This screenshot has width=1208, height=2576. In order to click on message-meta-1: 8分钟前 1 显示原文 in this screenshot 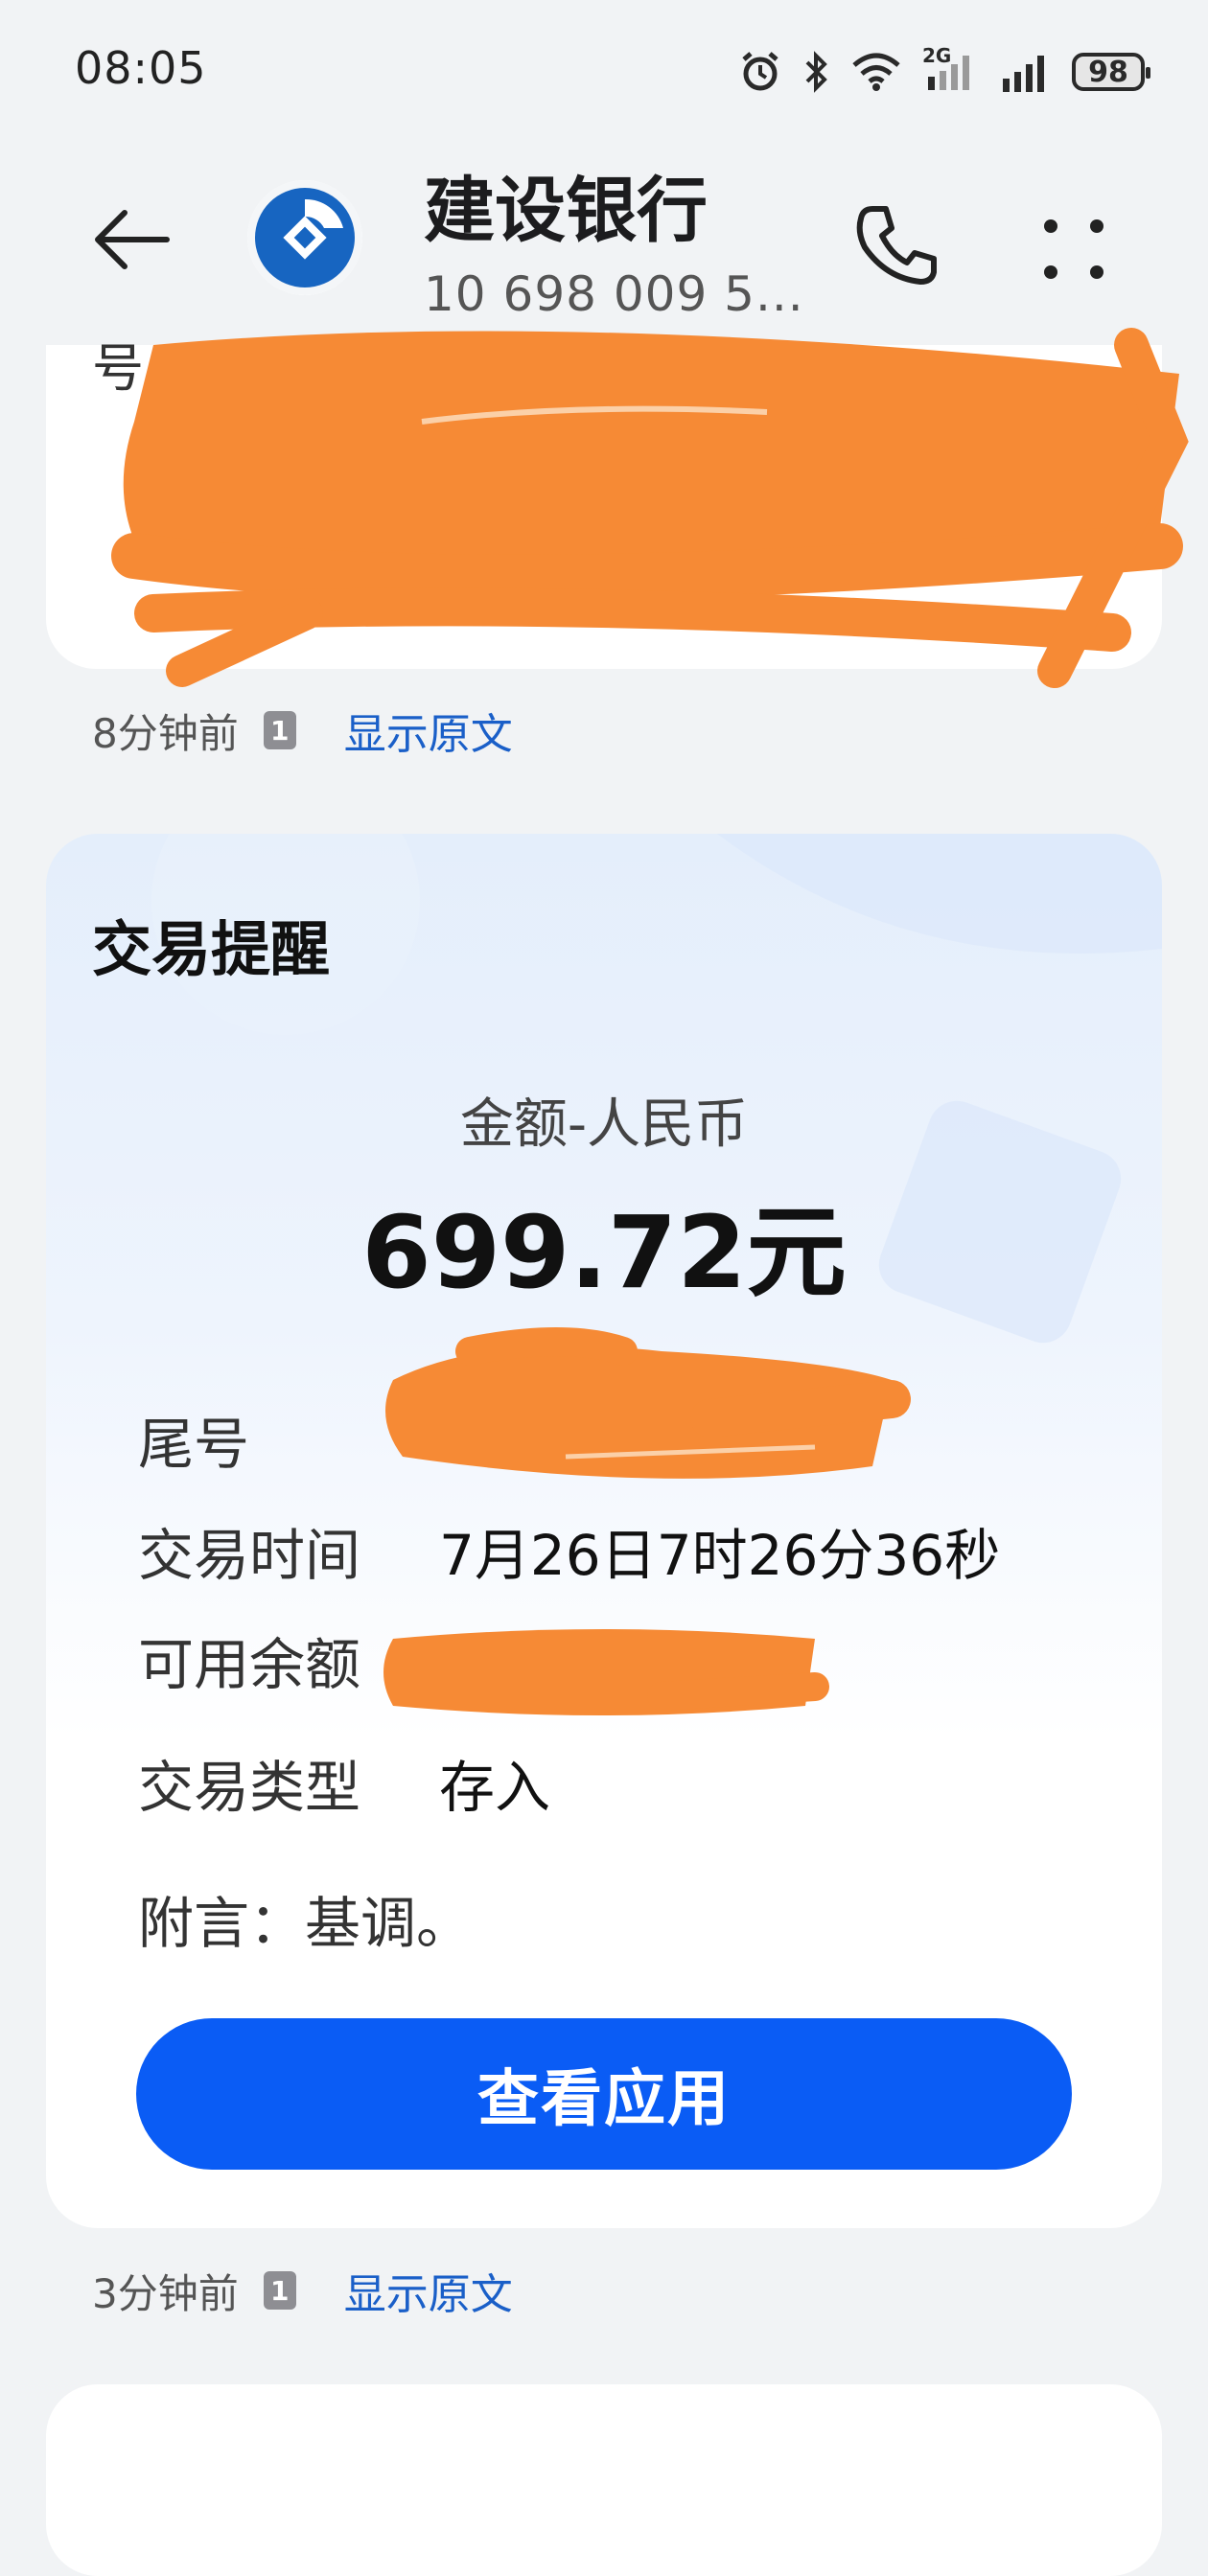, I will do `click(303, 730)`.